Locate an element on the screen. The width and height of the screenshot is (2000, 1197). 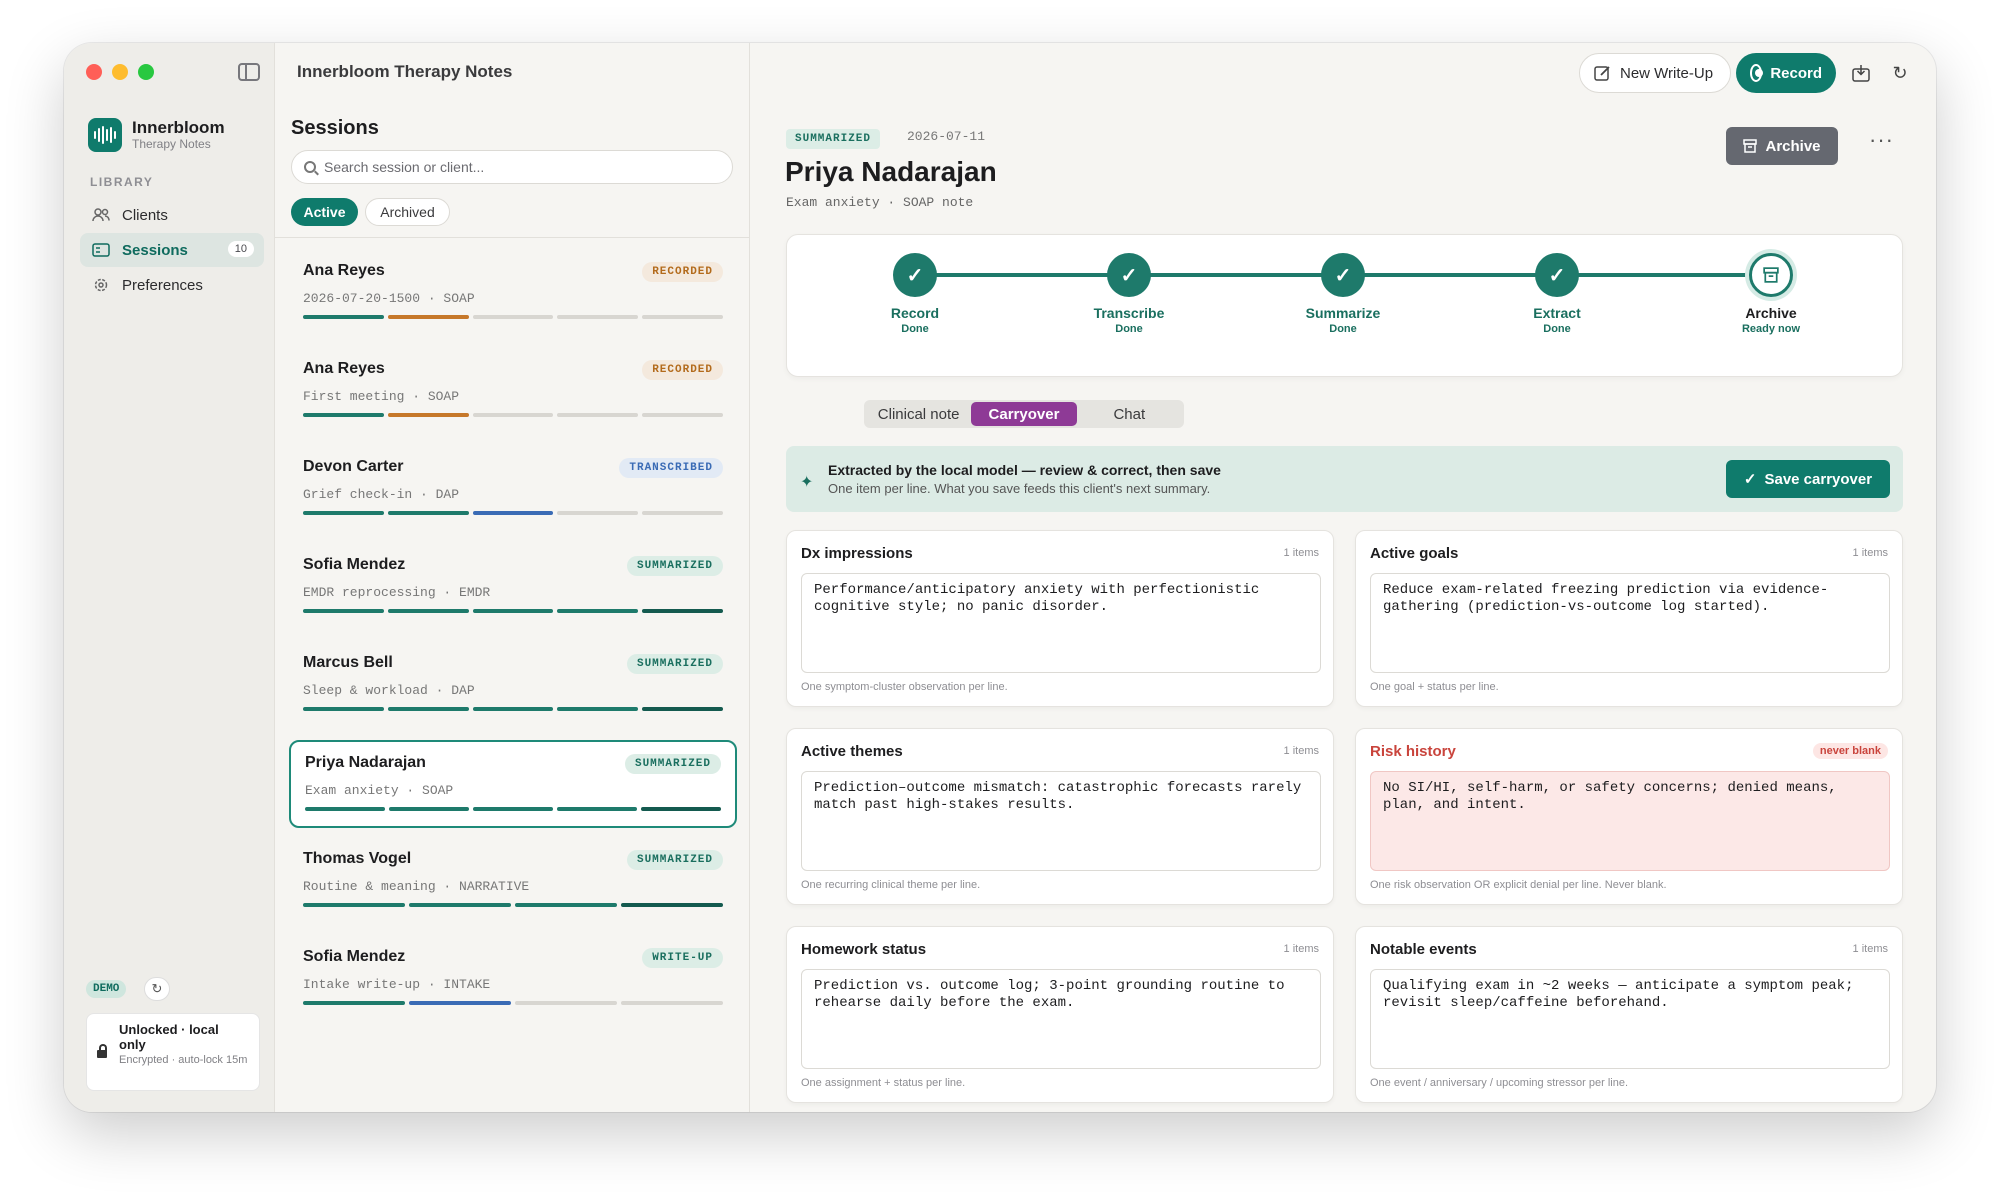
detail-tabs: Clinical note Carryover Chat is located at coordinates (1024, 414).